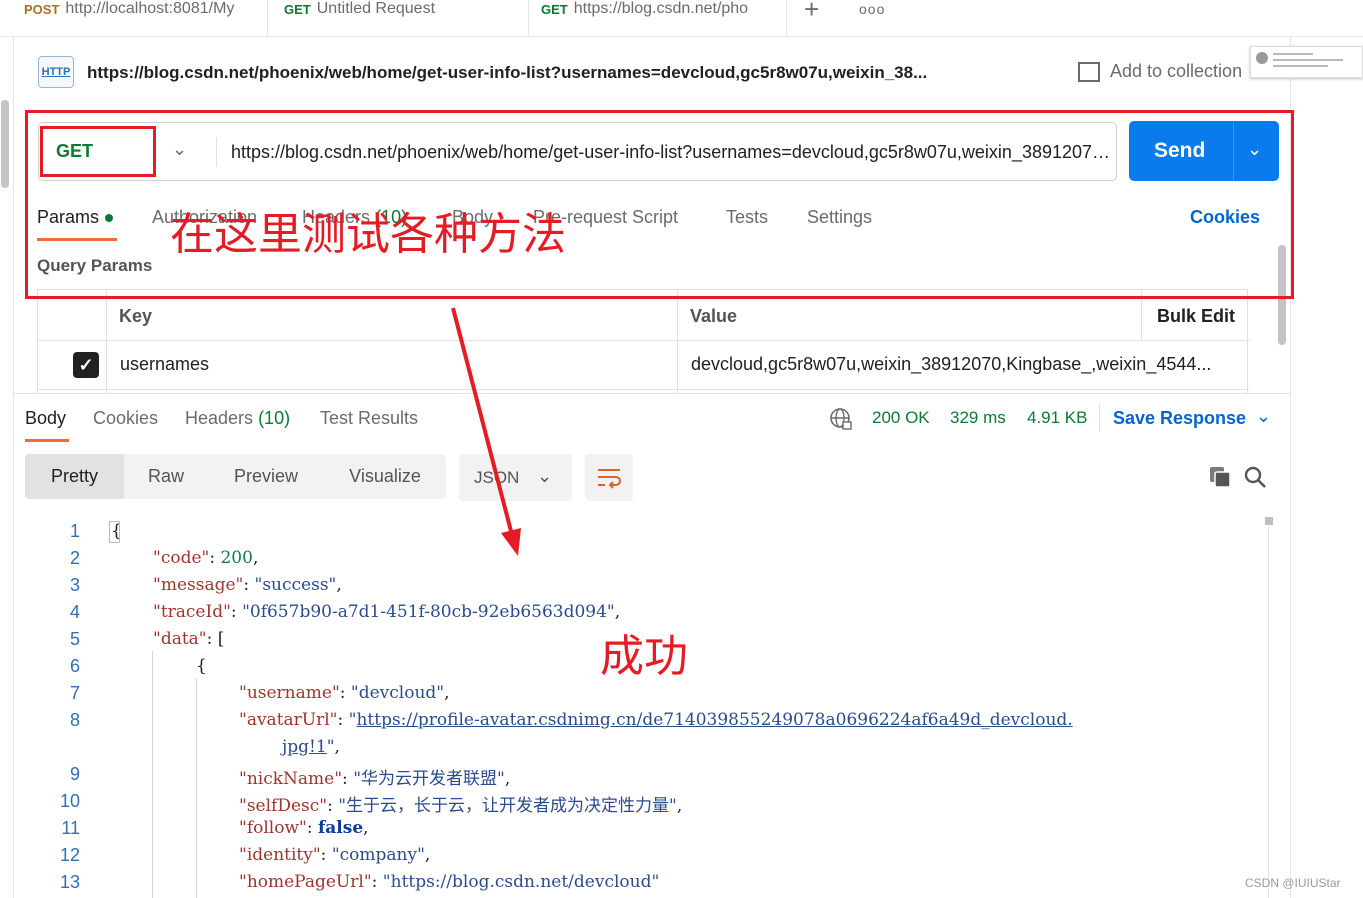 The height and width of the screenshot is (898, 1363). Describe the element at coordinates (344, 693) in the screenshot. I see `code-line: "username": "devcloud",` at that location.